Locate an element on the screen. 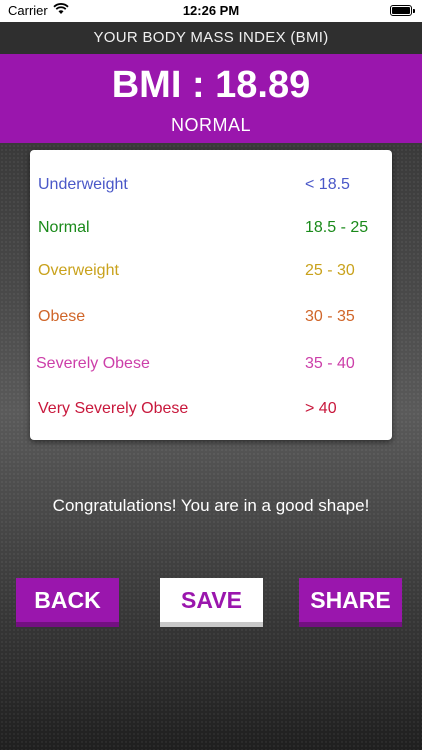 The image size is (422, 750). category-label: Severely Obese is located at coordinates (93, 363).